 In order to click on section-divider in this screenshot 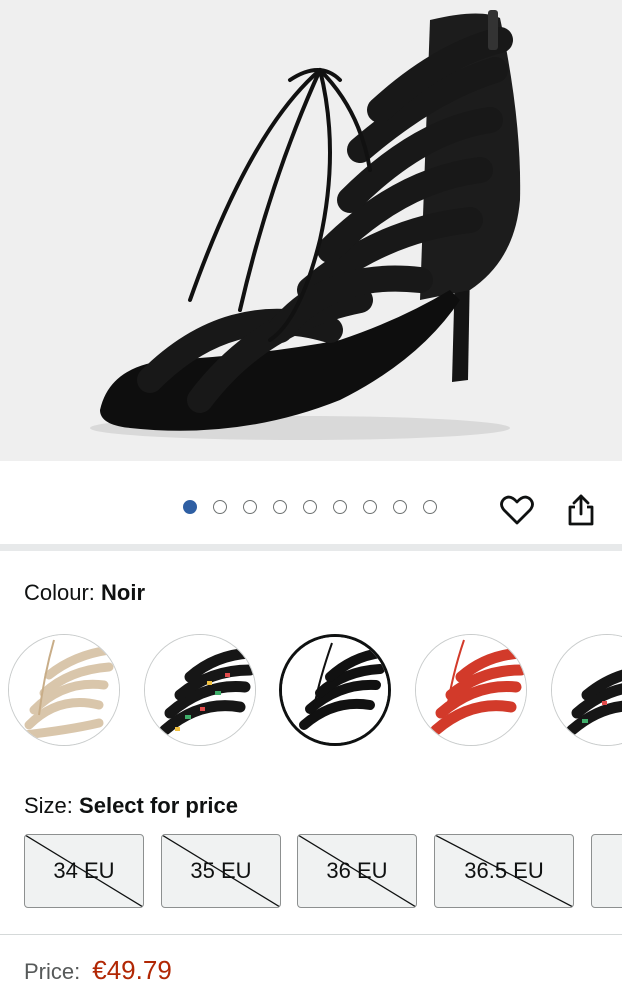, I will do `click(311, 547)`.